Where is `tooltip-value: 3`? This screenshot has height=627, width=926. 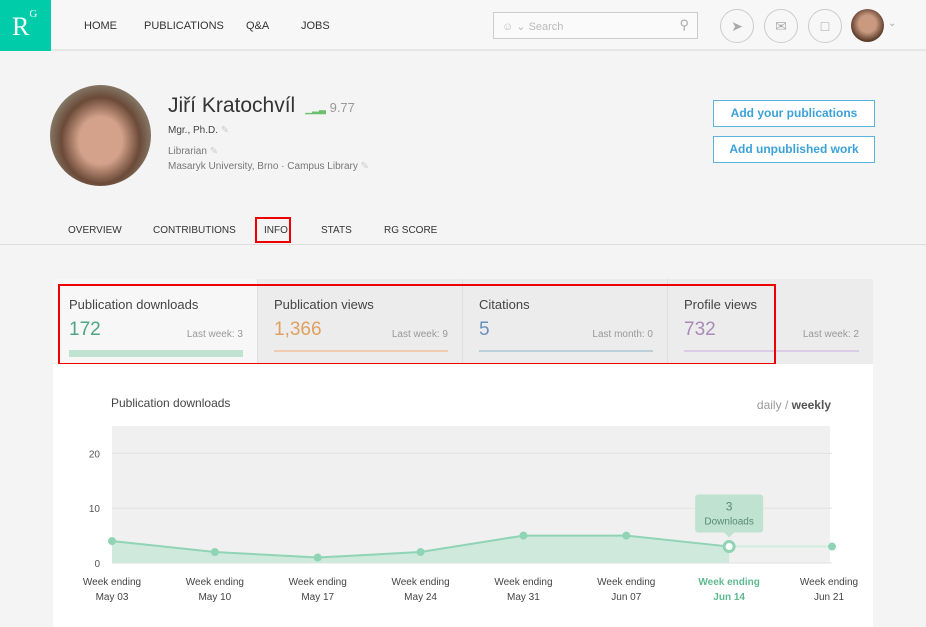
tooltip-value: 3 is located at coordinates (729, 507).